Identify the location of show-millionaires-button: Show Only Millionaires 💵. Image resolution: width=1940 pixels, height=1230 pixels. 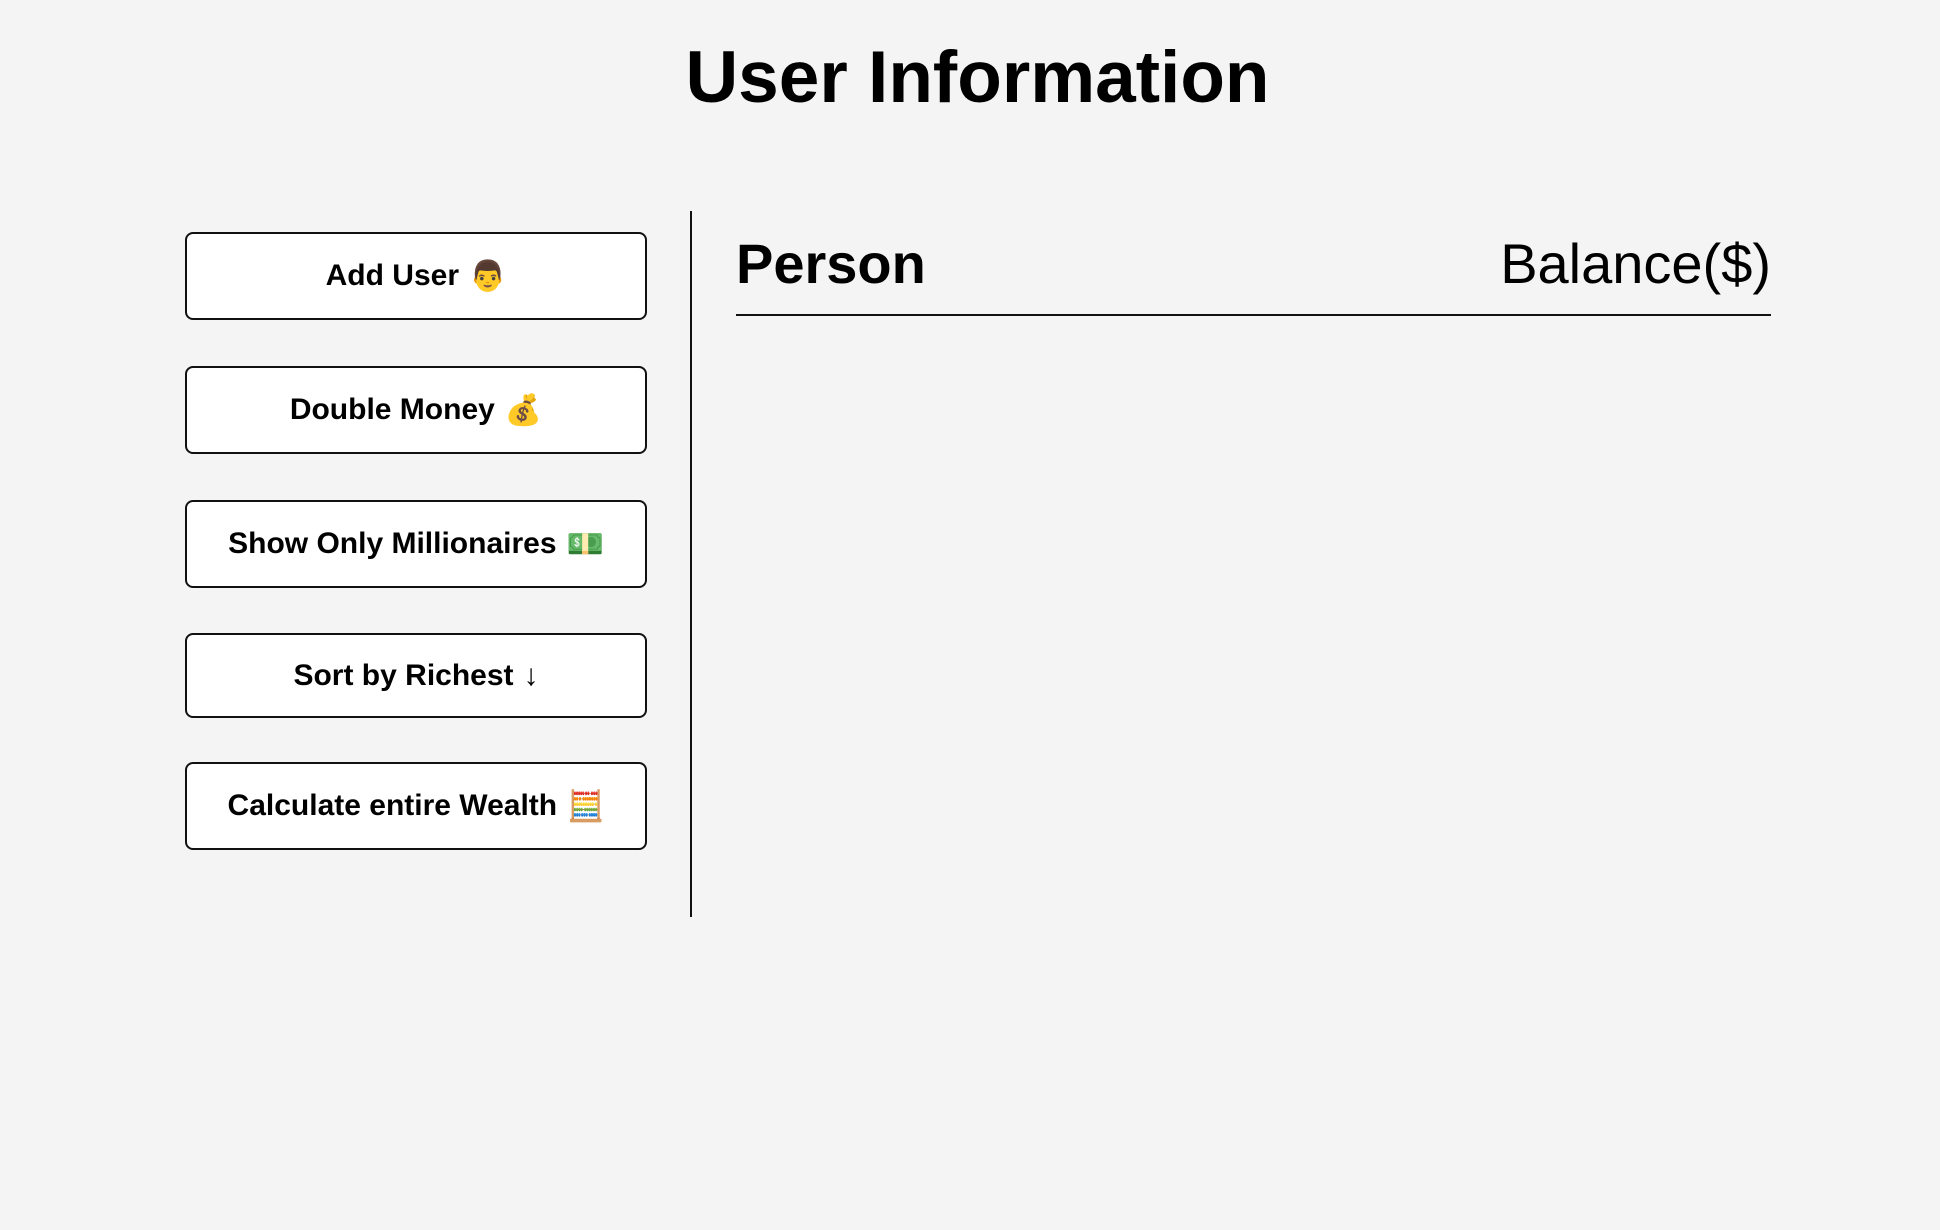
(416, 544).